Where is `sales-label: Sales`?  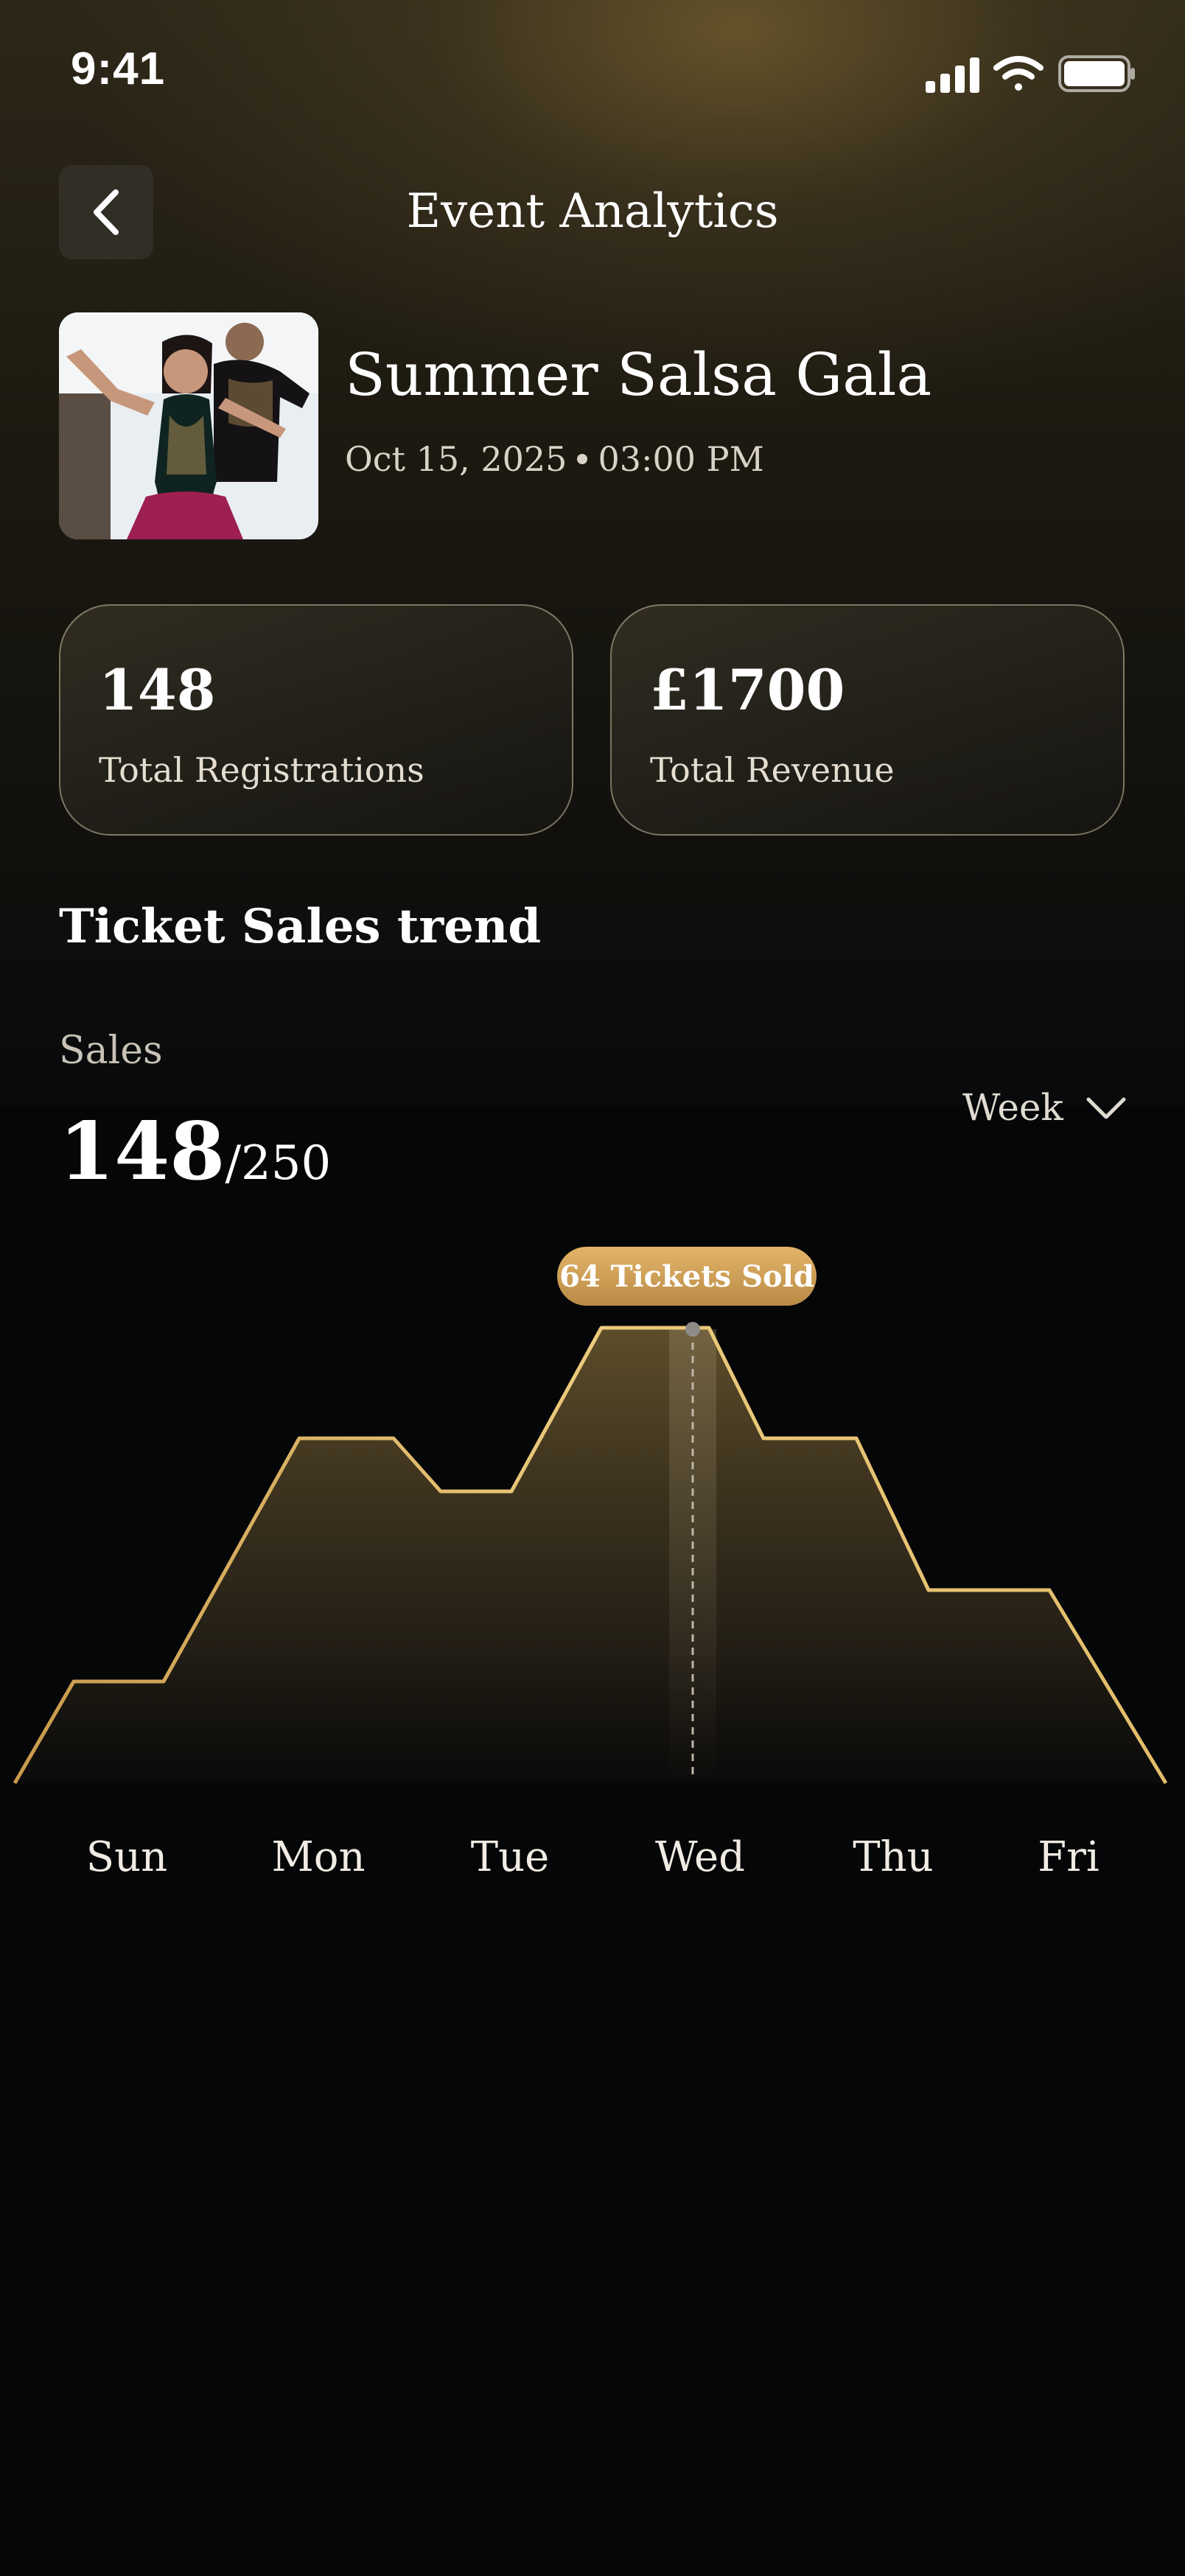
sales-label: Sales is located at coordinates (111, 1051).